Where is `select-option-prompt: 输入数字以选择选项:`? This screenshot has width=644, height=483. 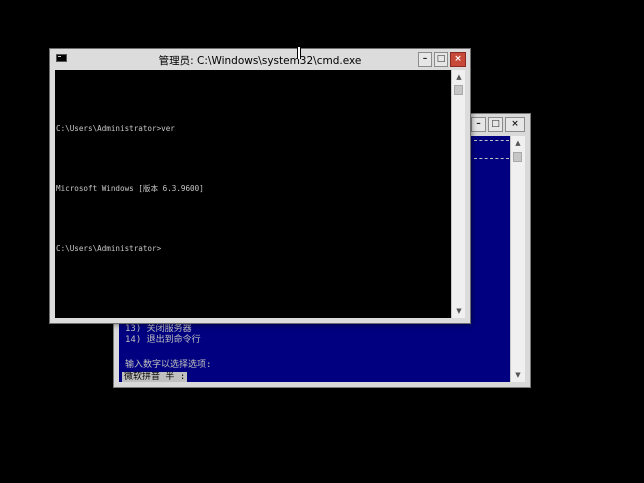
select-option-prompt: 输入数字以选择选项: is located at coordinates (168, 365).